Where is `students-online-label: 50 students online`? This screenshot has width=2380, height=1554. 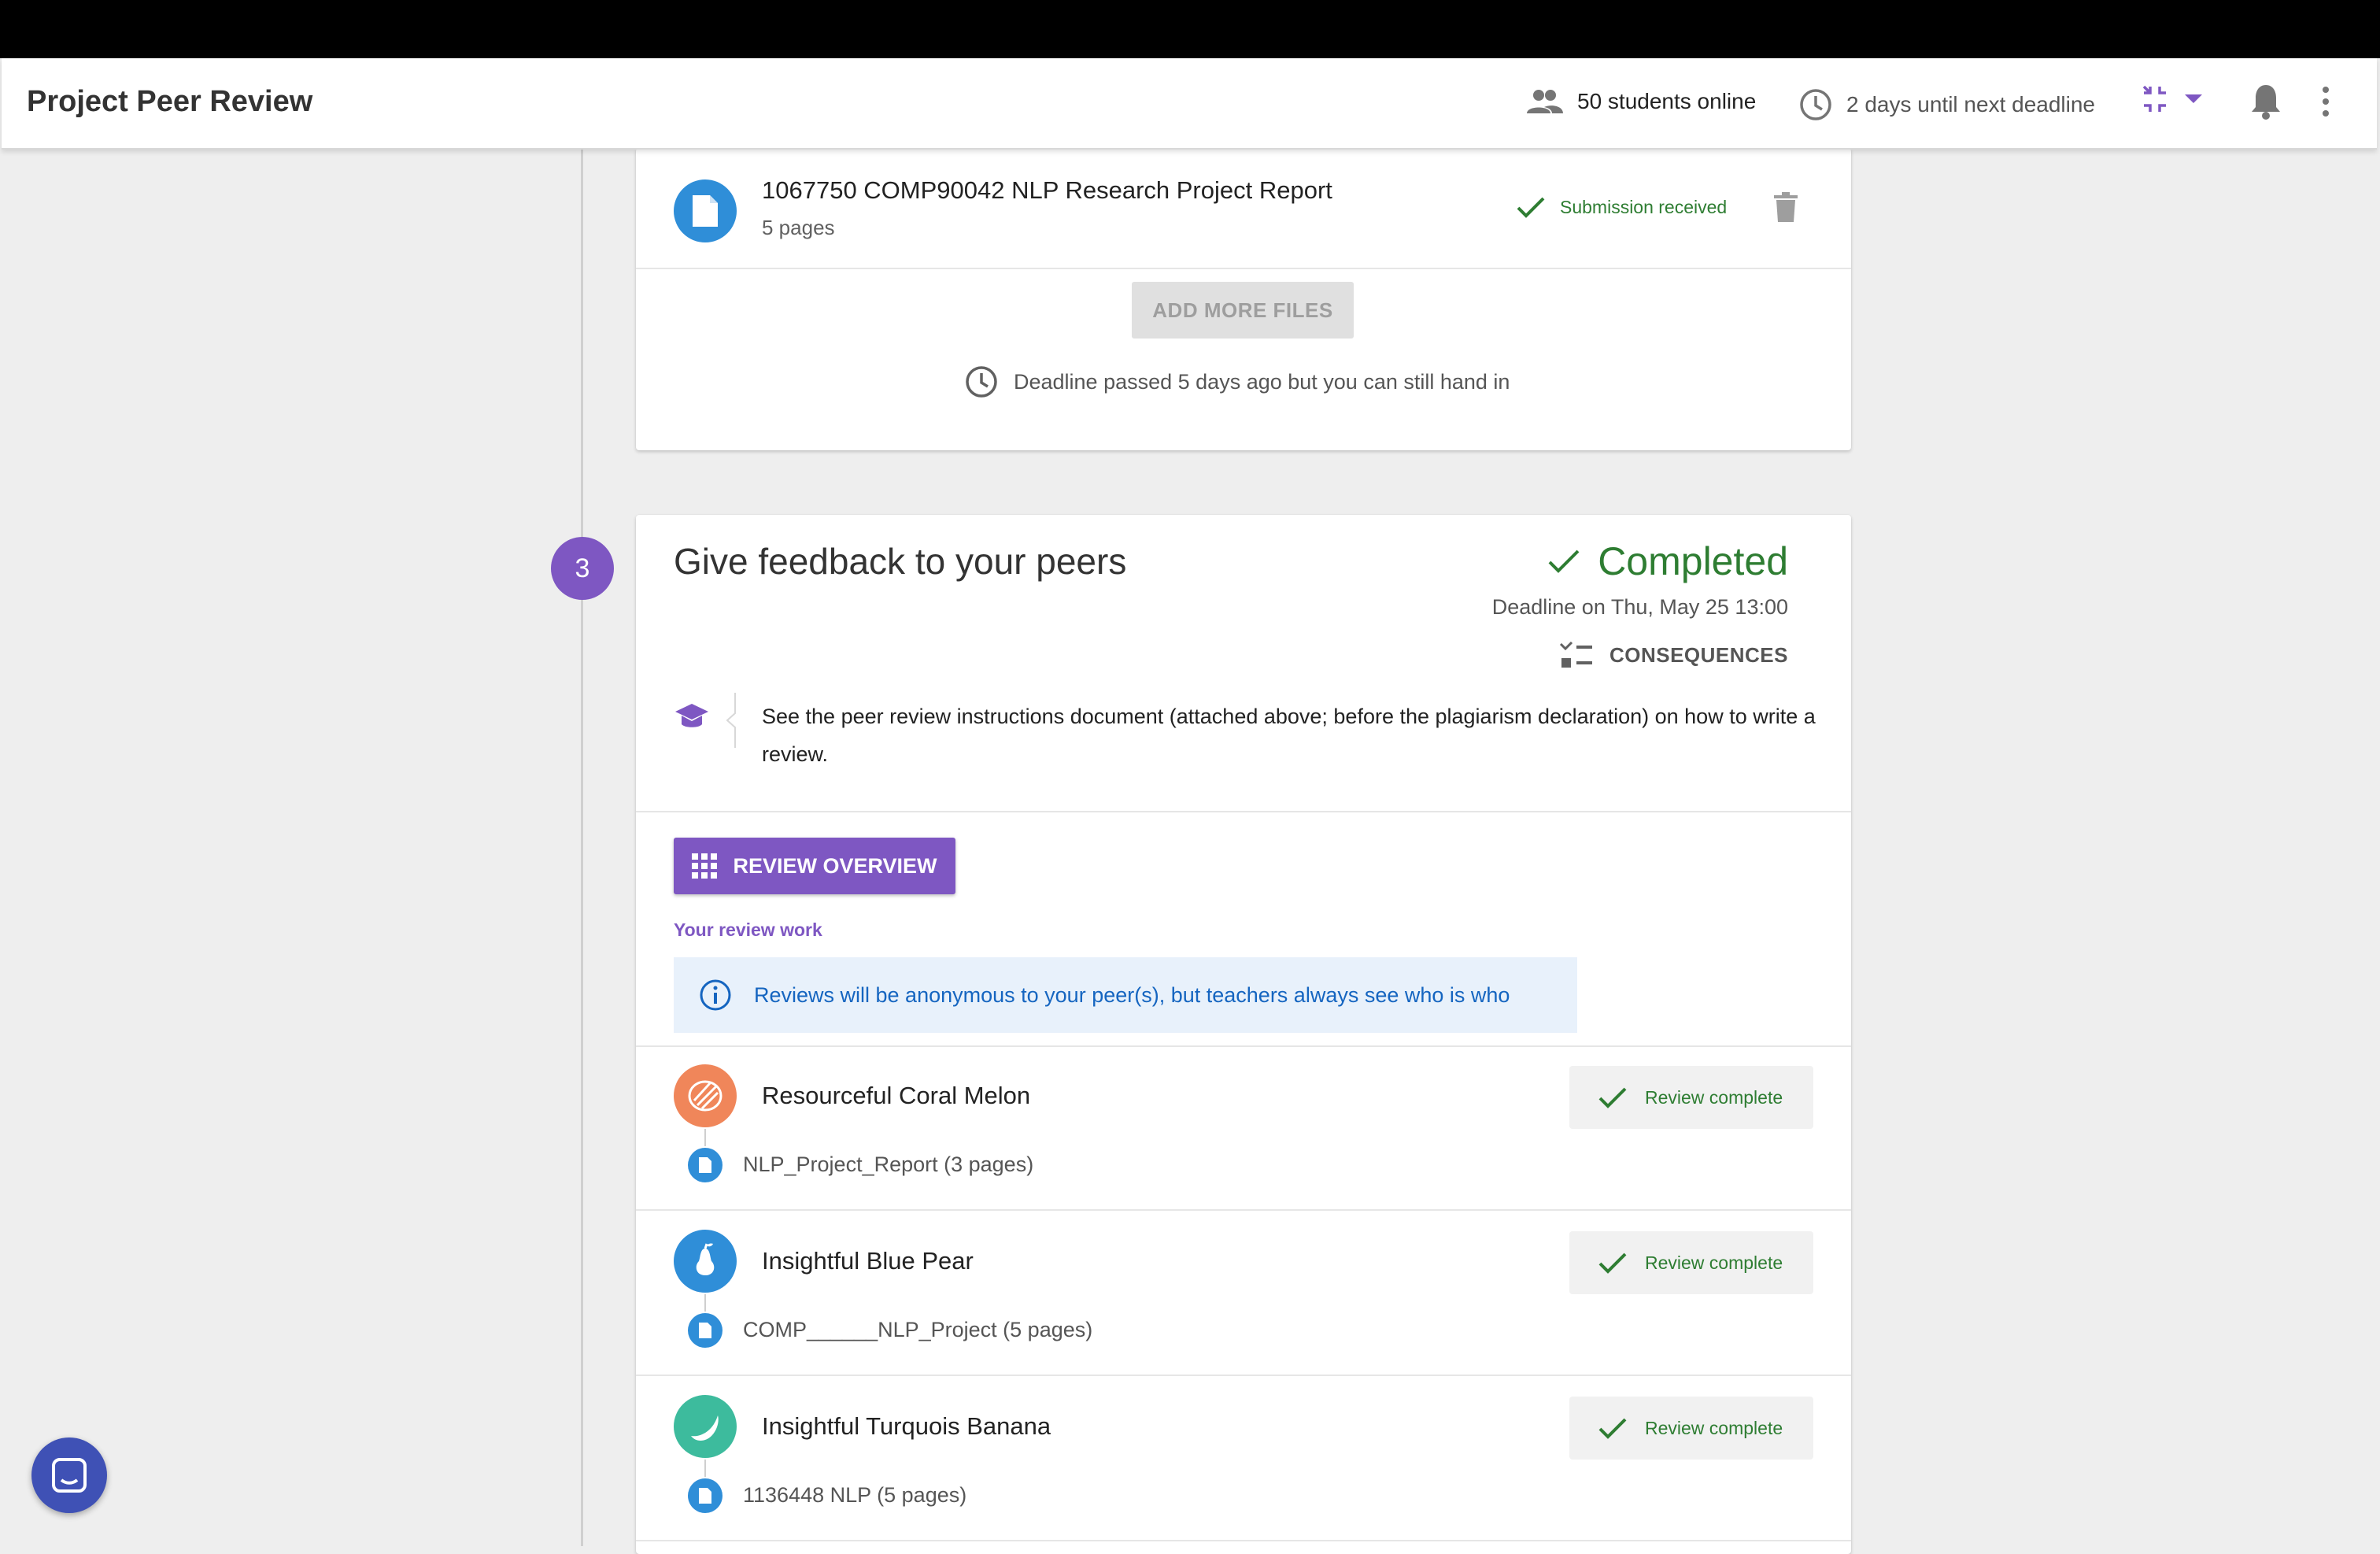 students-online-label: 50 students online is located at coordinates (1667, 101).